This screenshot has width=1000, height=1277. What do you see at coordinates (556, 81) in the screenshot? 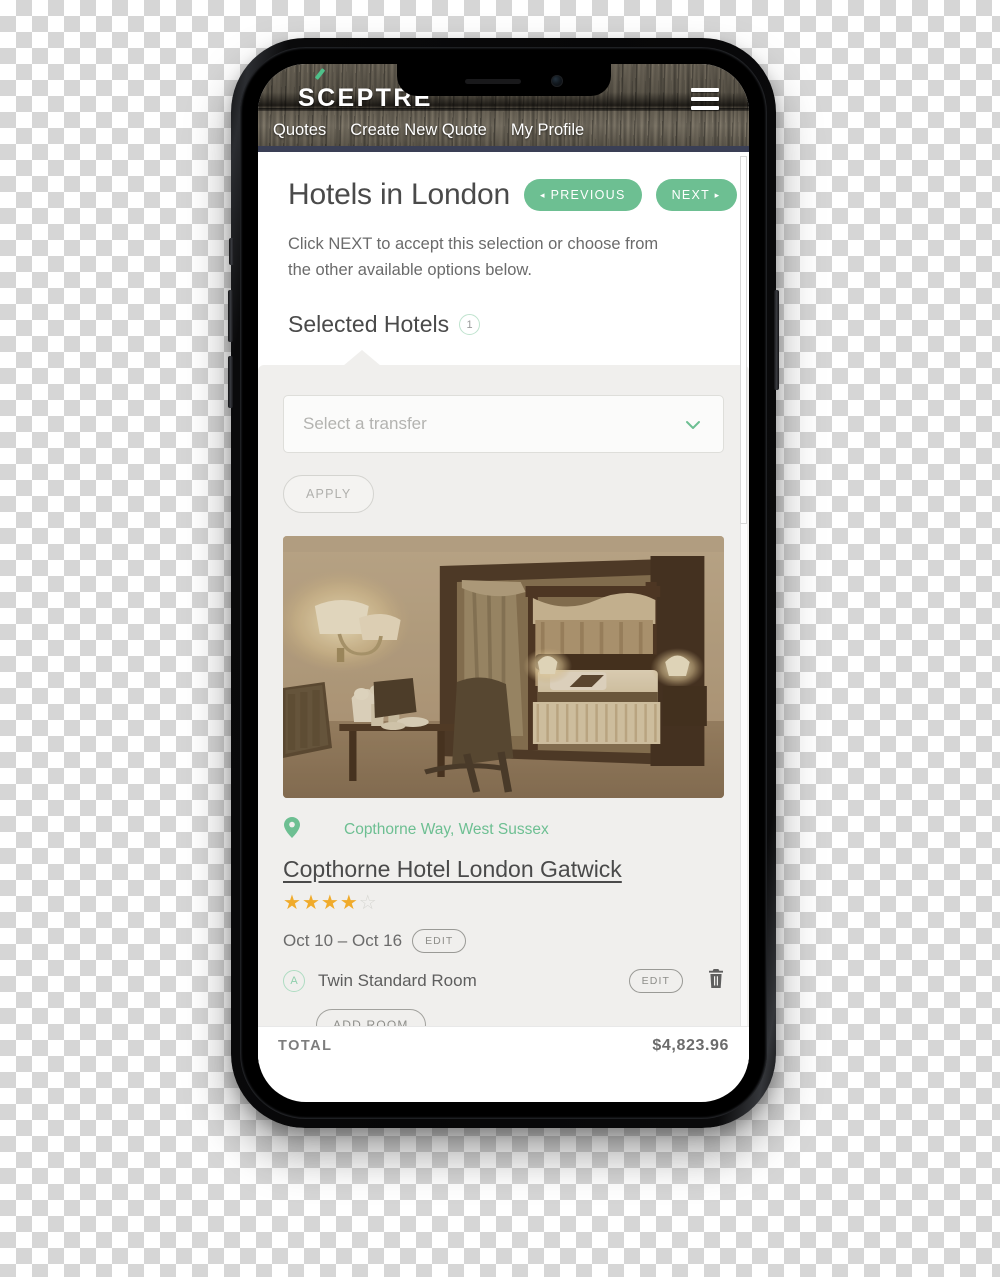
I see `front-camera-icon` at bounding box center [556, 81].